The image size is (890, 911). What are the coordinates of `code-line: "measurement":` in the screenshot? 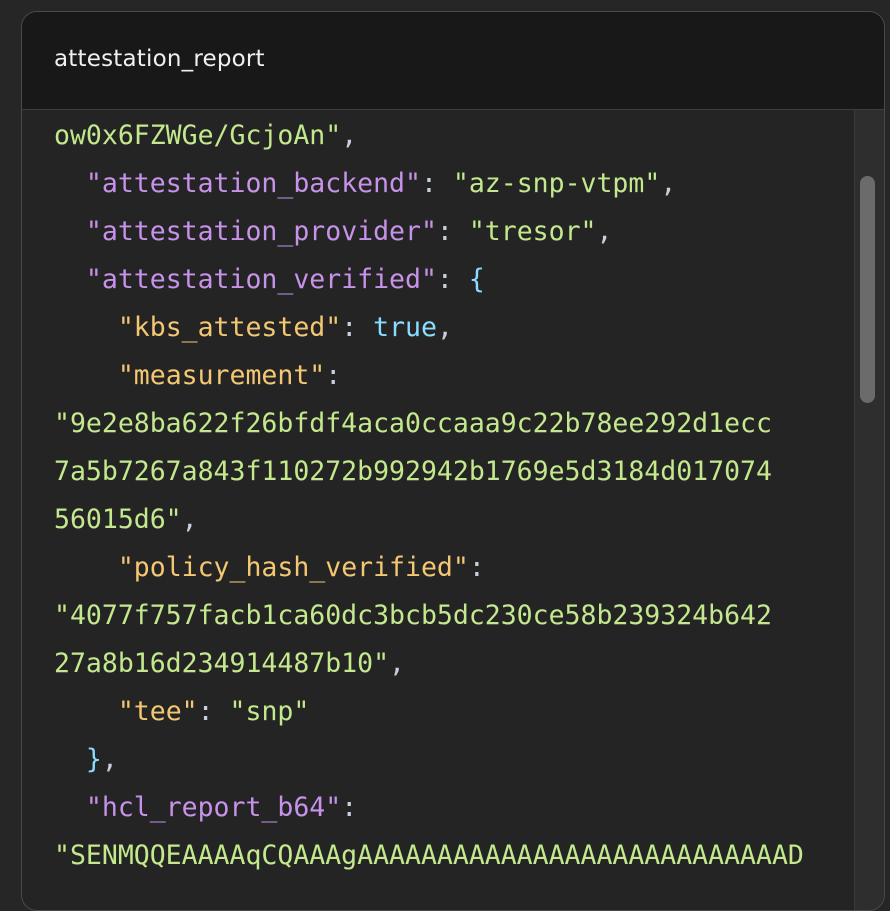 It's located at (197, 376).